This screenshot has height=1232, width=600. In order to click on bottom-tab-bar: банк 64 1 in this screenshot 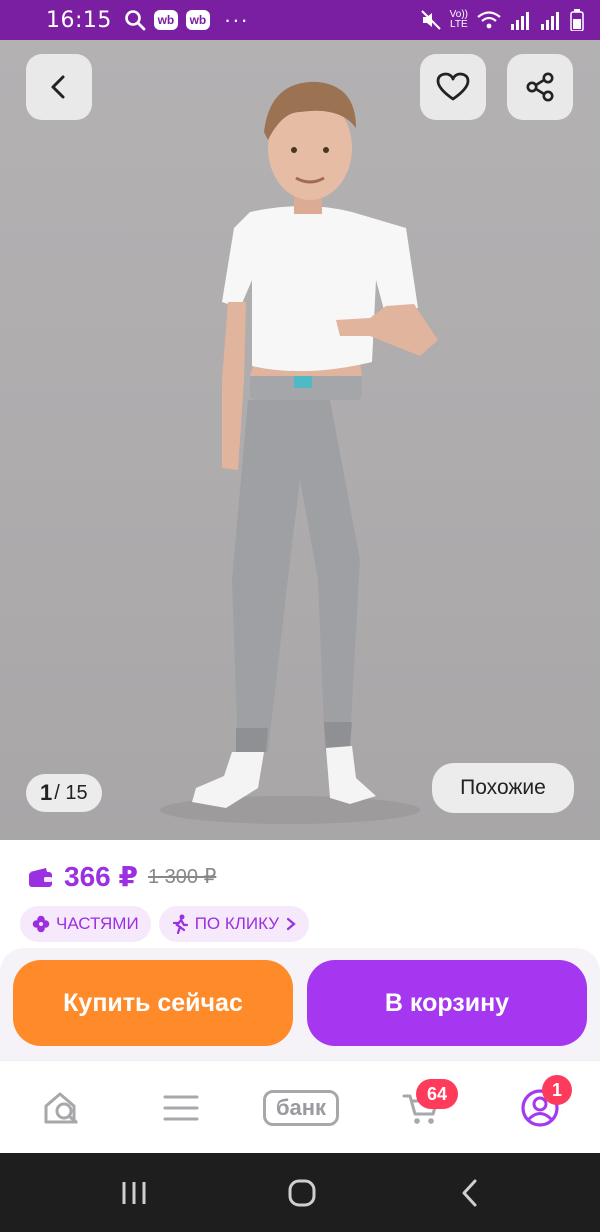, I will do `click(300, 1106)`.